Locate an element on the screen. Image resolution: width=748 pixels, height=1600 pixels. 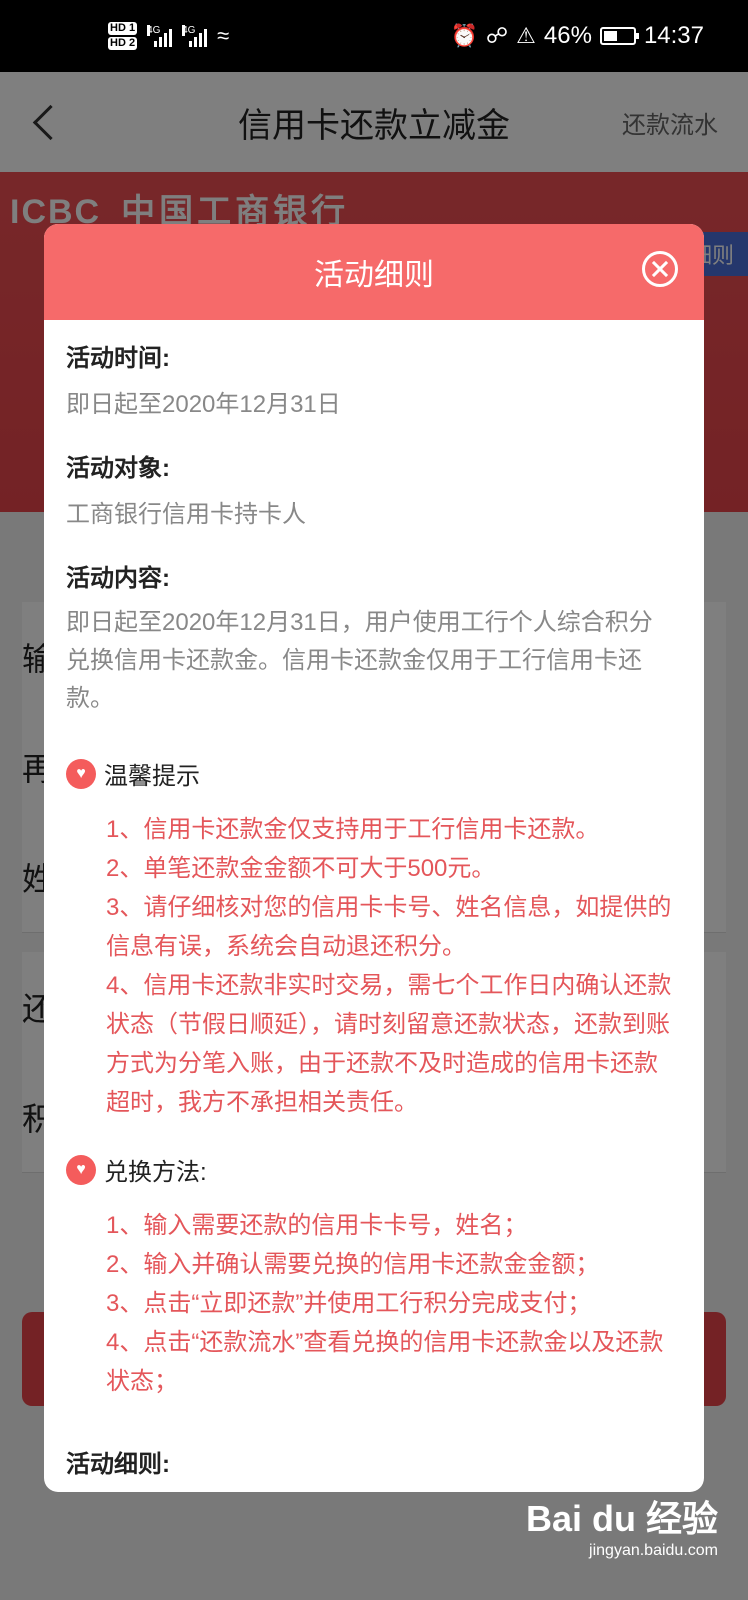
hd-badges: HD 1 HD 2 is located at coordinates (123, 36).